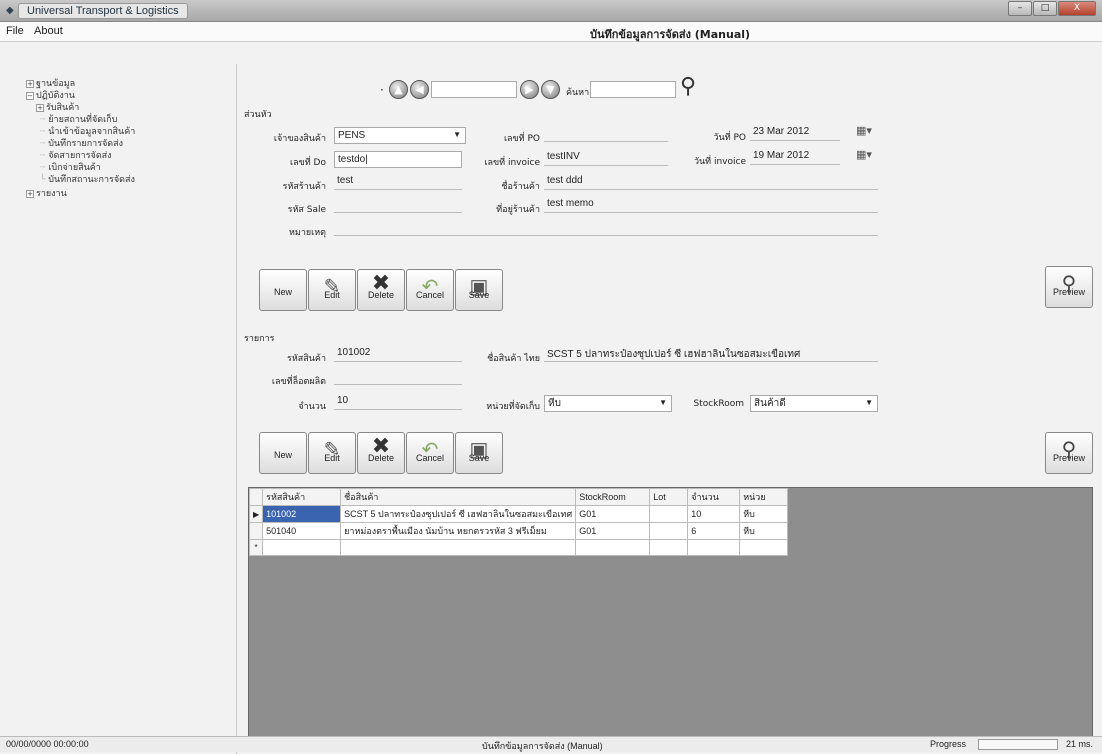  I want to click on tree-item-delivery-status: └ บันทึกสถานะการจัดส่ง, so click(87, 179).